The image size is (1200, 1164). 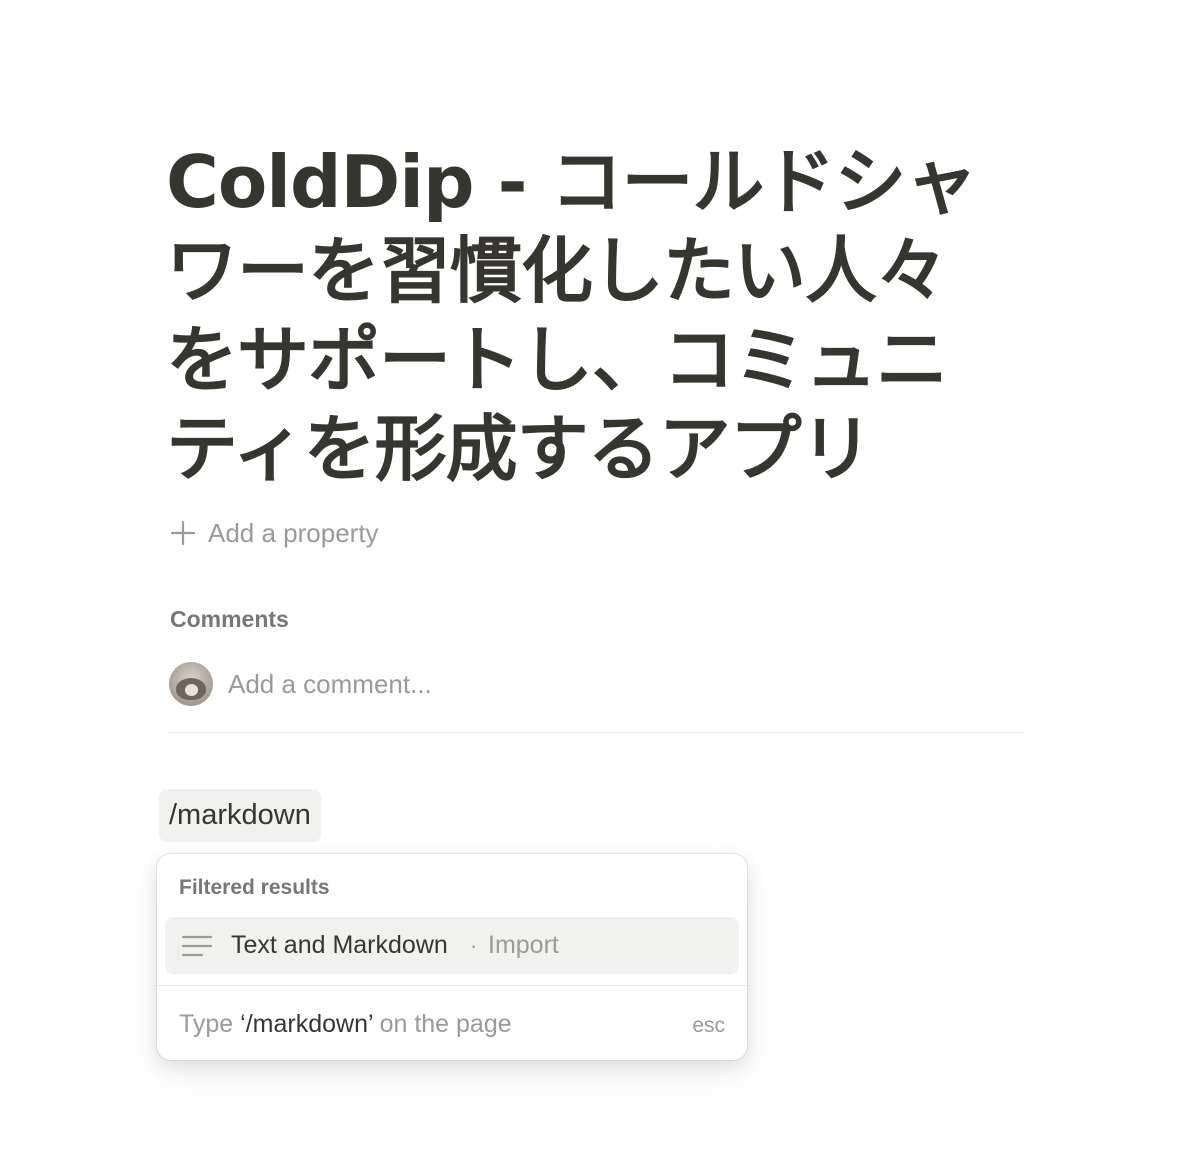 I want to click on user-avatar, so click(x=191, y=684).